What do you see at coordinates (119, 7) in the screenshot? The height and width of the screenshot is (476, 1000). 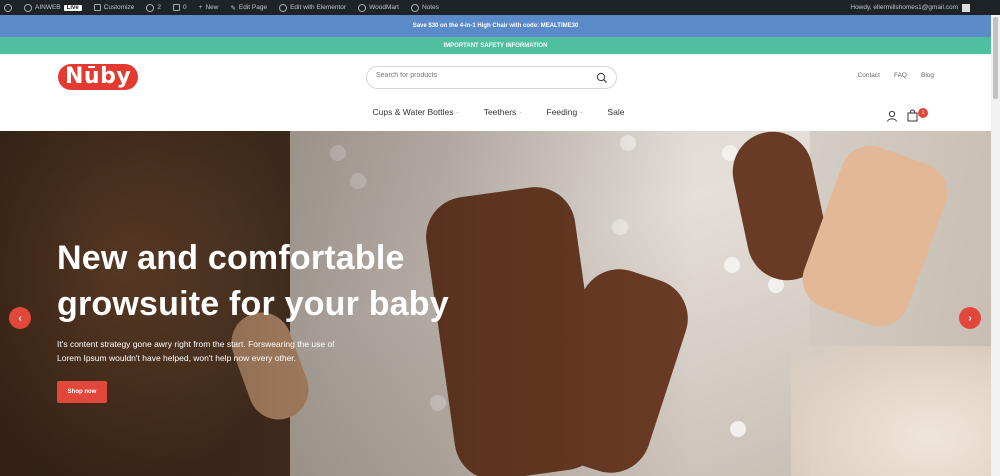 I see `admin-customize-label: Customize` at bounding box center [119, 7].